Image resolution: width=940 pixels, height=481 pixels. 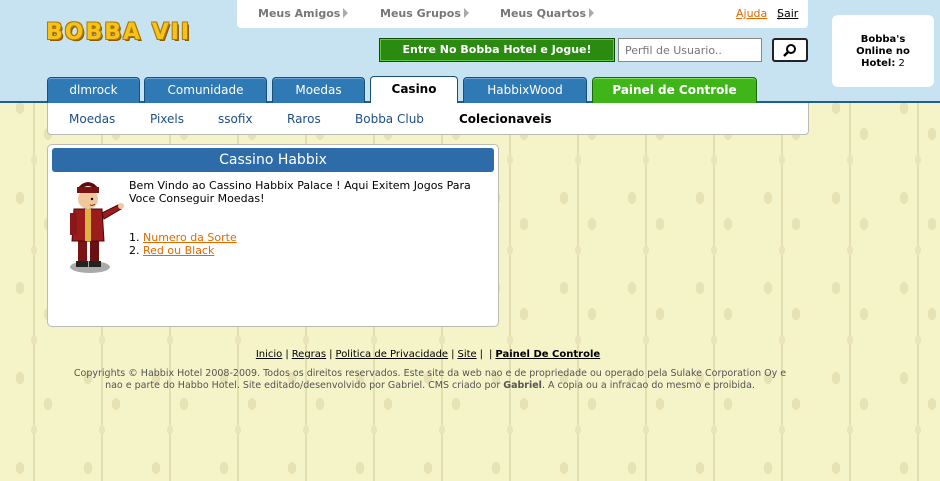 I want to click on list-item: 2. Red ou Black, so click(x=172, y=250).